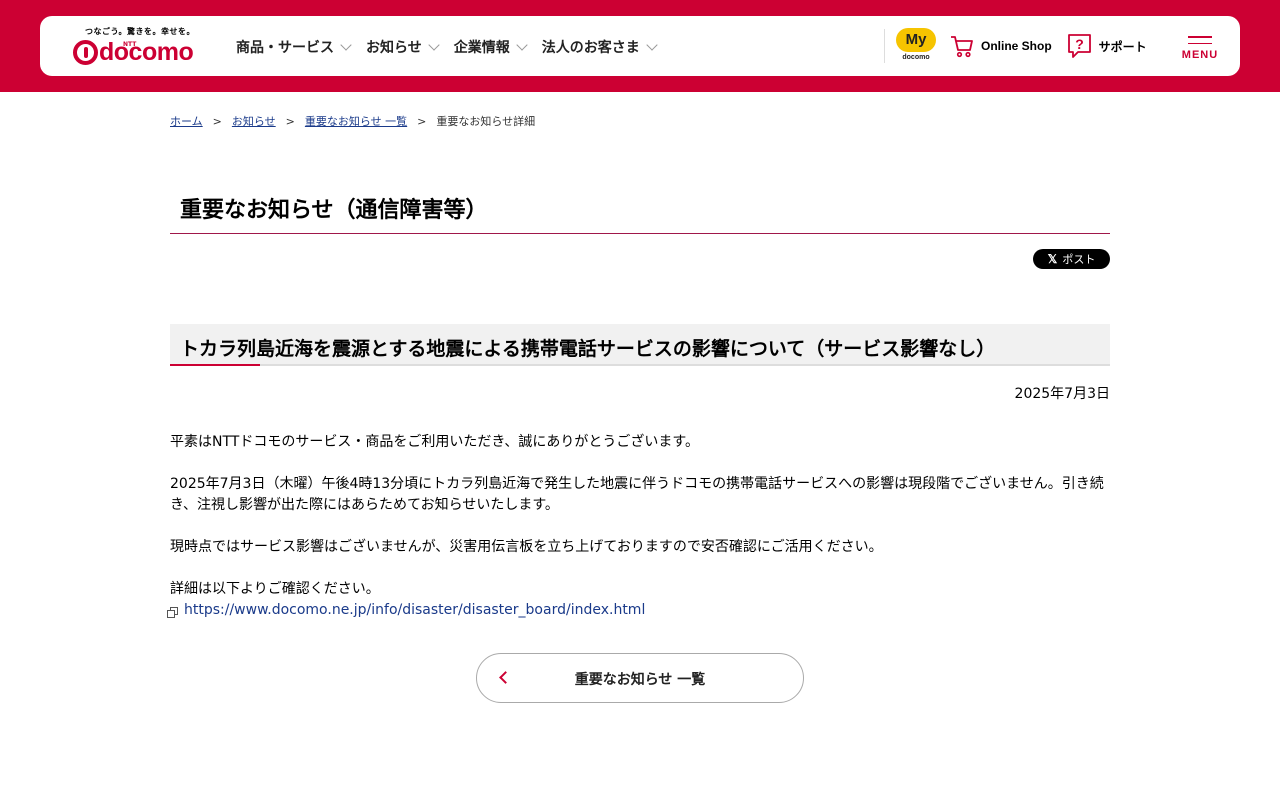 The height and width of the screenshot is (800, 1280). I want to click on utility-nav: My docomo Online Shop ? サポート, so click(1022, 46).